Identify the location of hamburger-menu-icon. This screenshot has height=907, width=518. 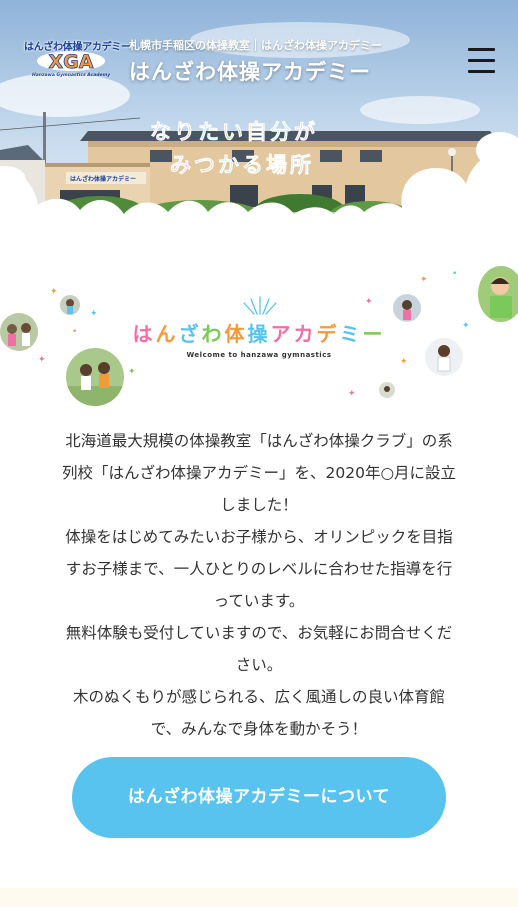
(482, 60).